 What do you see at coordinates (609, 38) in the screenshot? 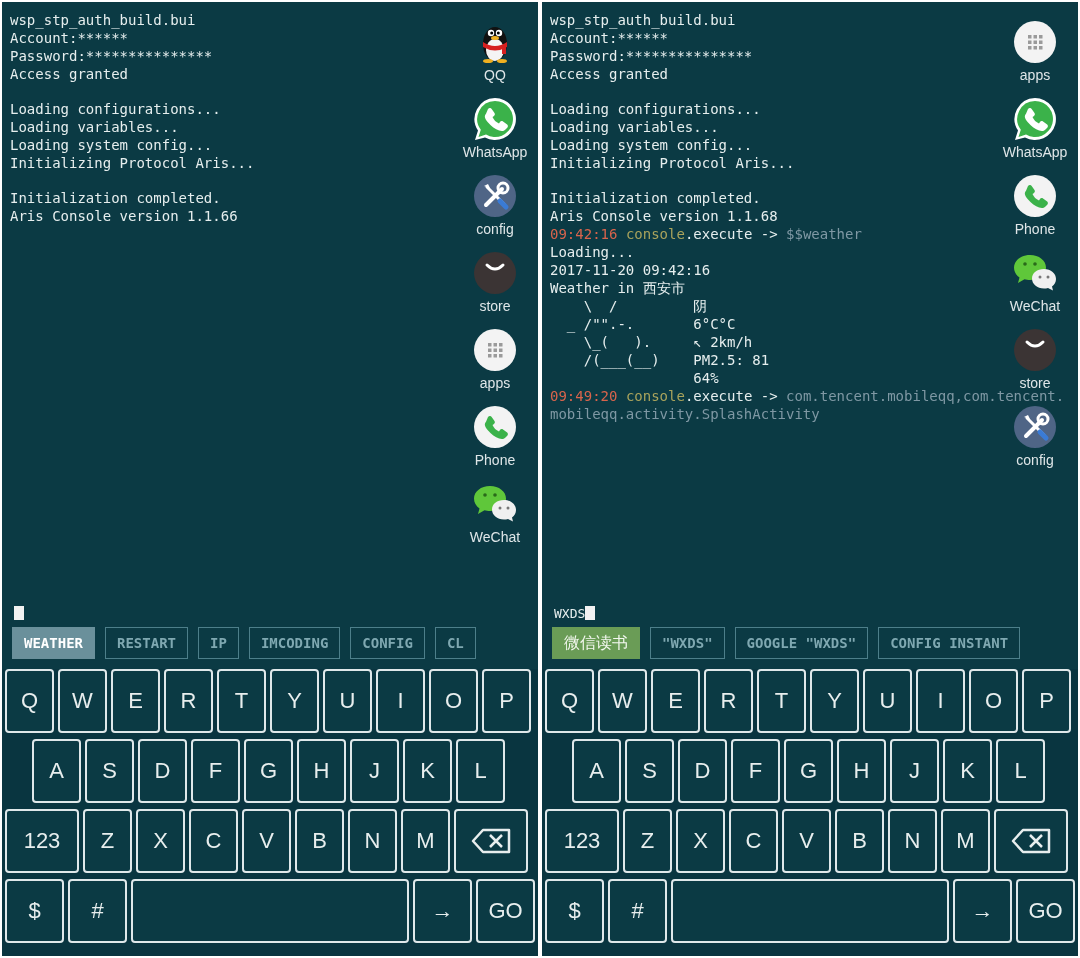
I see `console-line: Account:******` at bounding box center [609, 38].